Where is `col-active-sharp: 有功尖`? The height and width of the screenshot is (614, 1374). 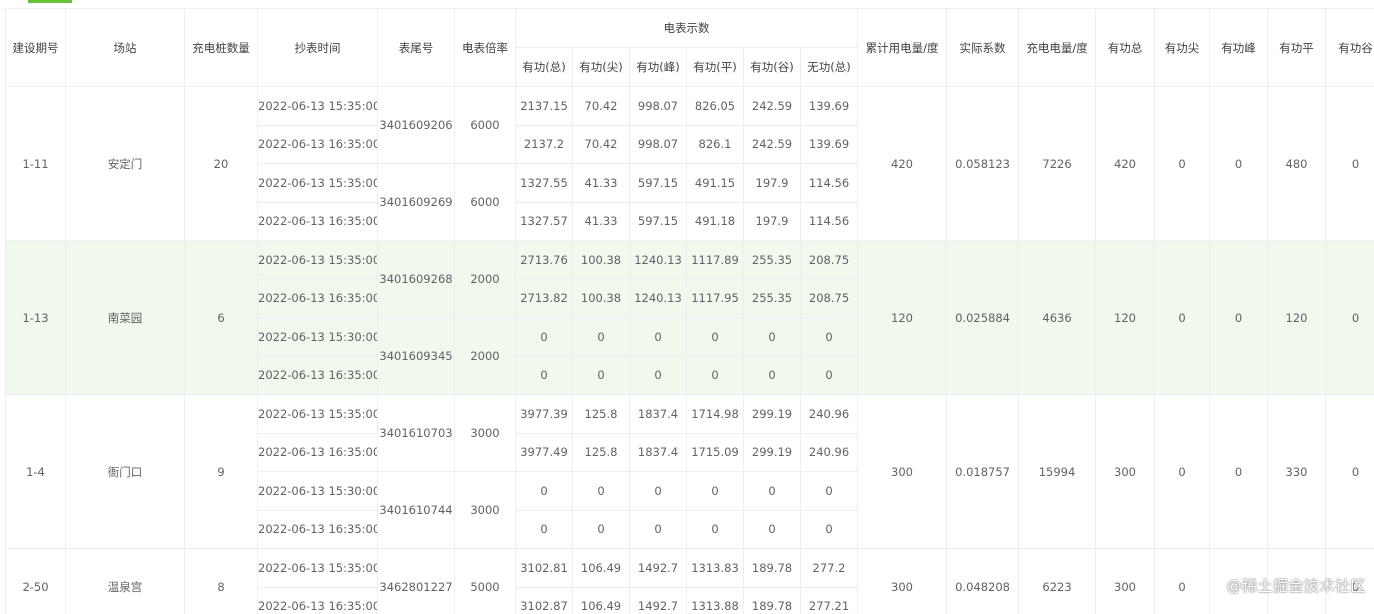 col-active-sharp: 有功尖 is located at coordinates (1182, 47).